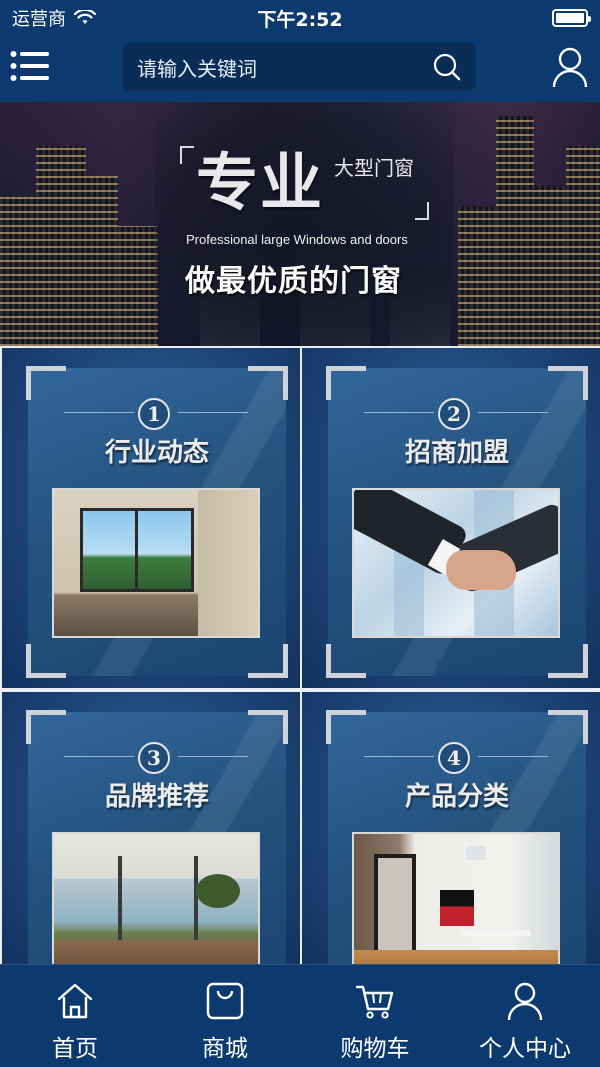 Image resolution: width=600 pixels, height=1067 pixels. Describe the element at coordinates (451, 828) in the screenshot. I see `tile-product-category: 4 产品分类` at that location.